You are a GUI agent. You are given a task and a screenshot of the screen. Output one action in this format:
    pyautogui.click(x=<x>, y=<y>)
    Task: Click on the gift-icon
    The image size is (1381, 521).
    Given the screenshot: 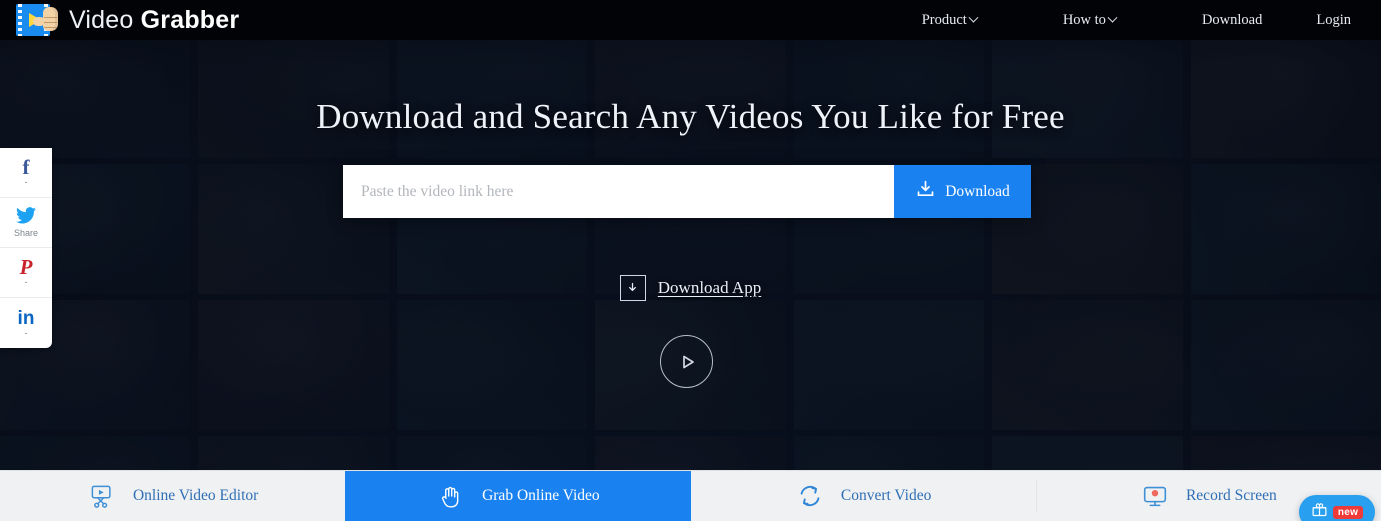 What is the action you would take?
    pyautogui.click(x=1319, y=511)
    